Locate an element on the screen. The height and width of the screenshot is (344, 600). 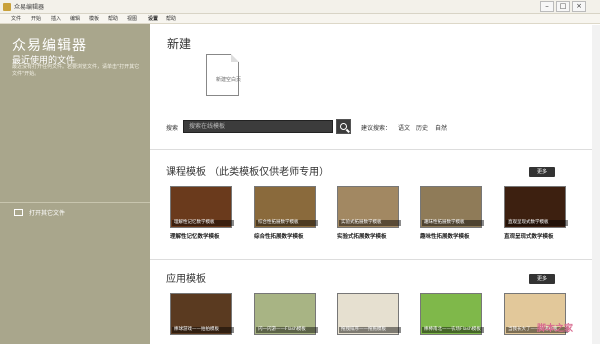
open-other-files-label: 打开其它文件 is located at coordinates (47, 213).